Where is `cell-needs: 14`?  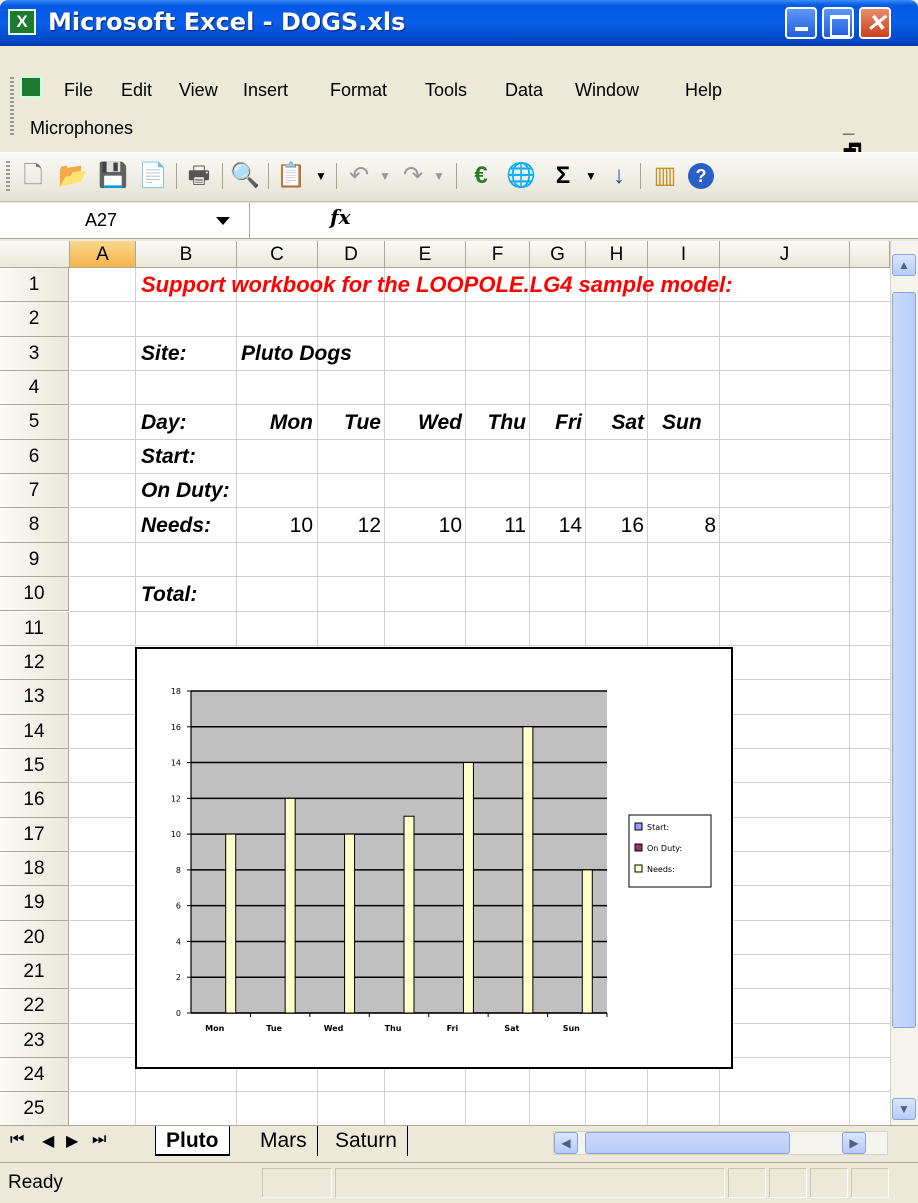
cell-needs: 14 is located at coordinates (556, 526).